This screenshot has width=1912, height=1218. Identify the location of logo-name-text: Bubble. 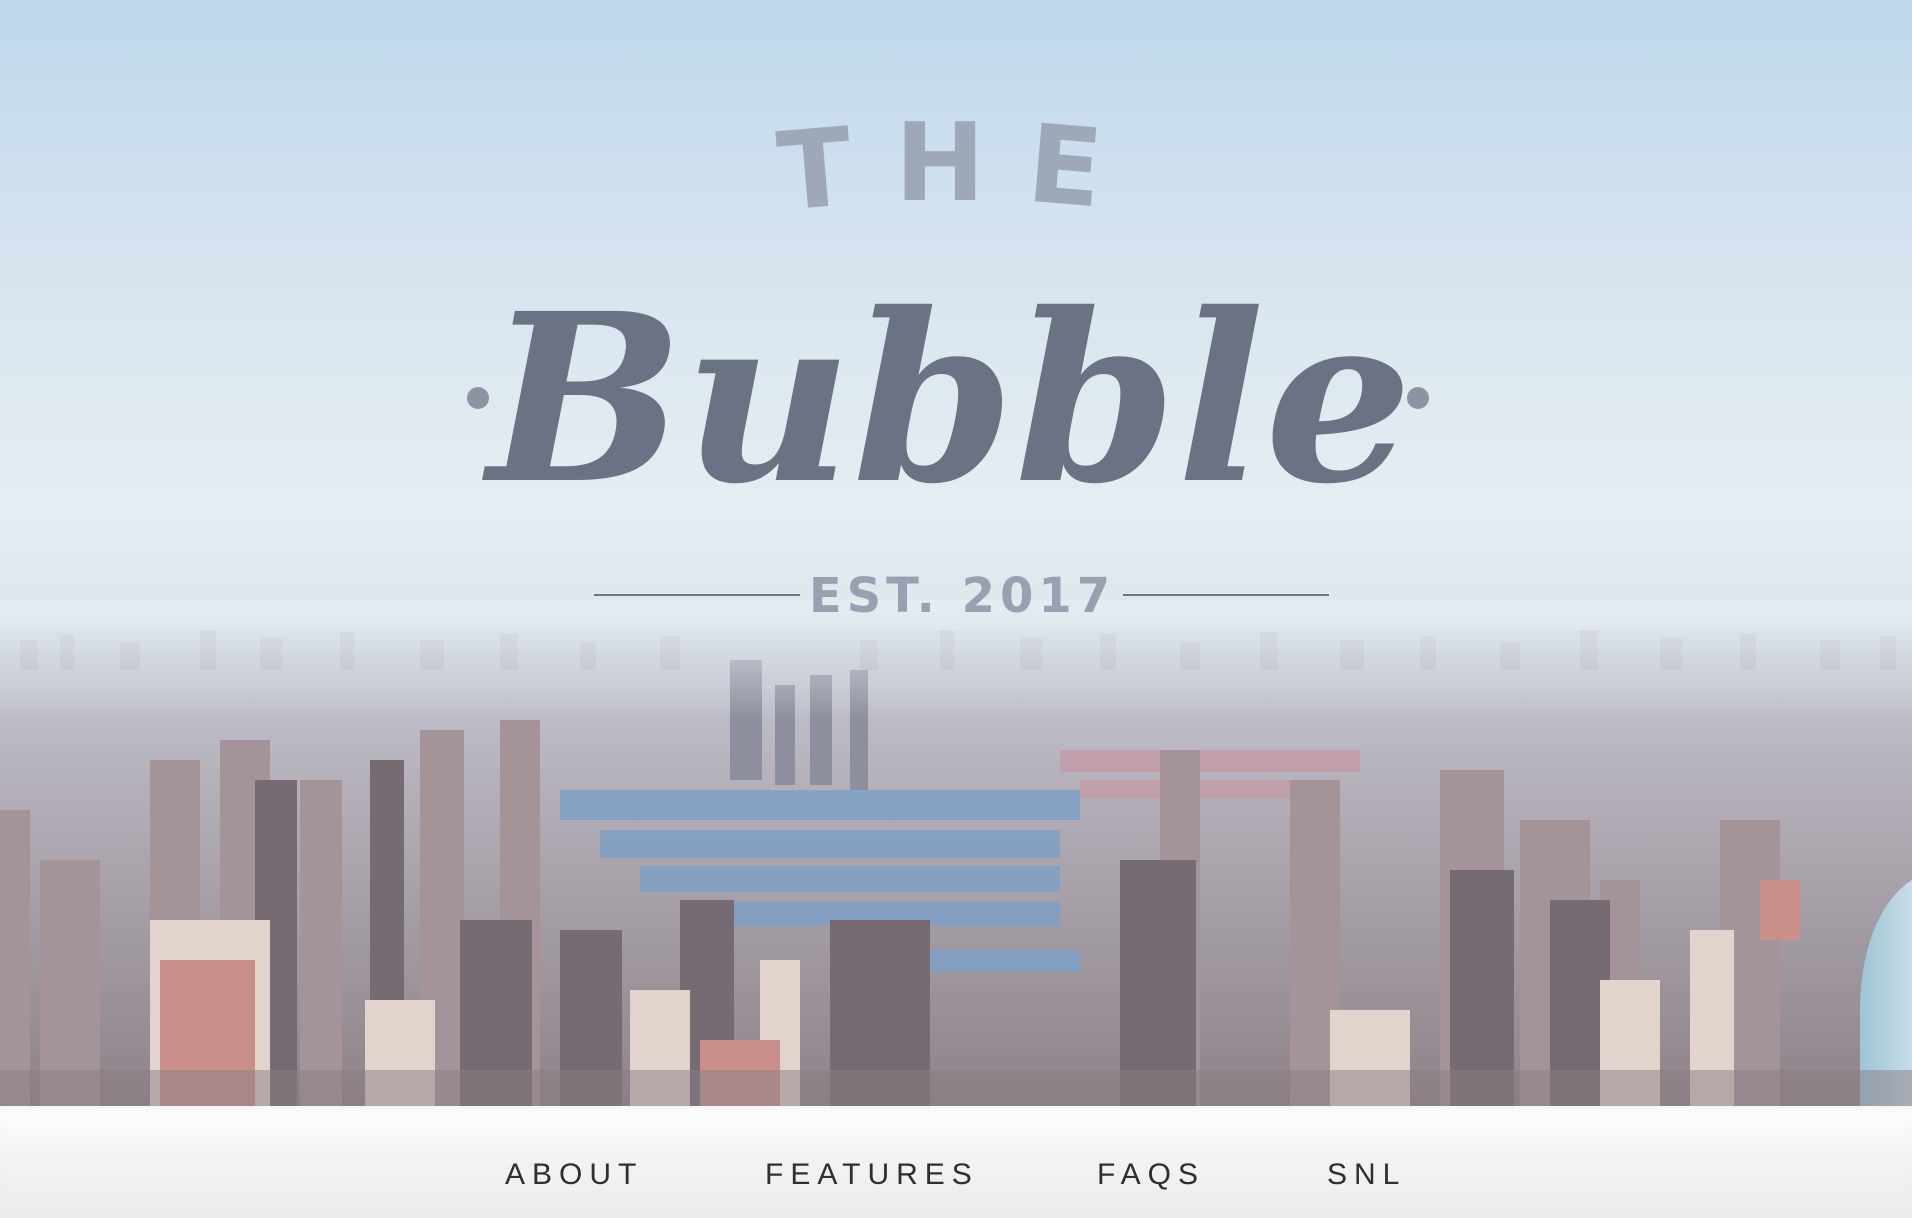
(947, 398).